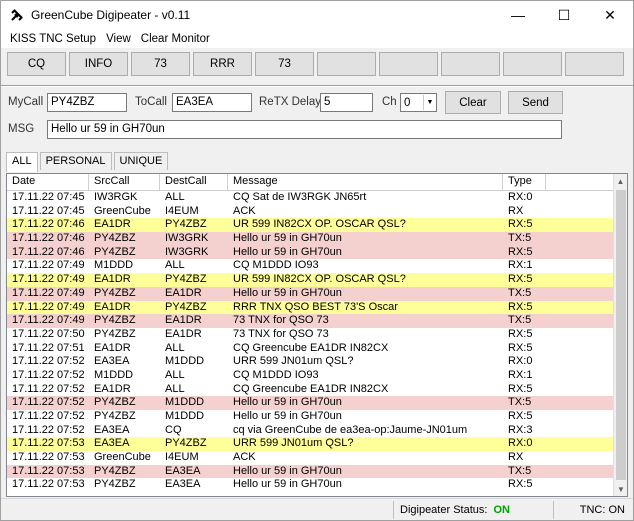  Describe the element at coordinates (124, 182) in the screenshot. I see `column-srccall: SrcCall` at that location.